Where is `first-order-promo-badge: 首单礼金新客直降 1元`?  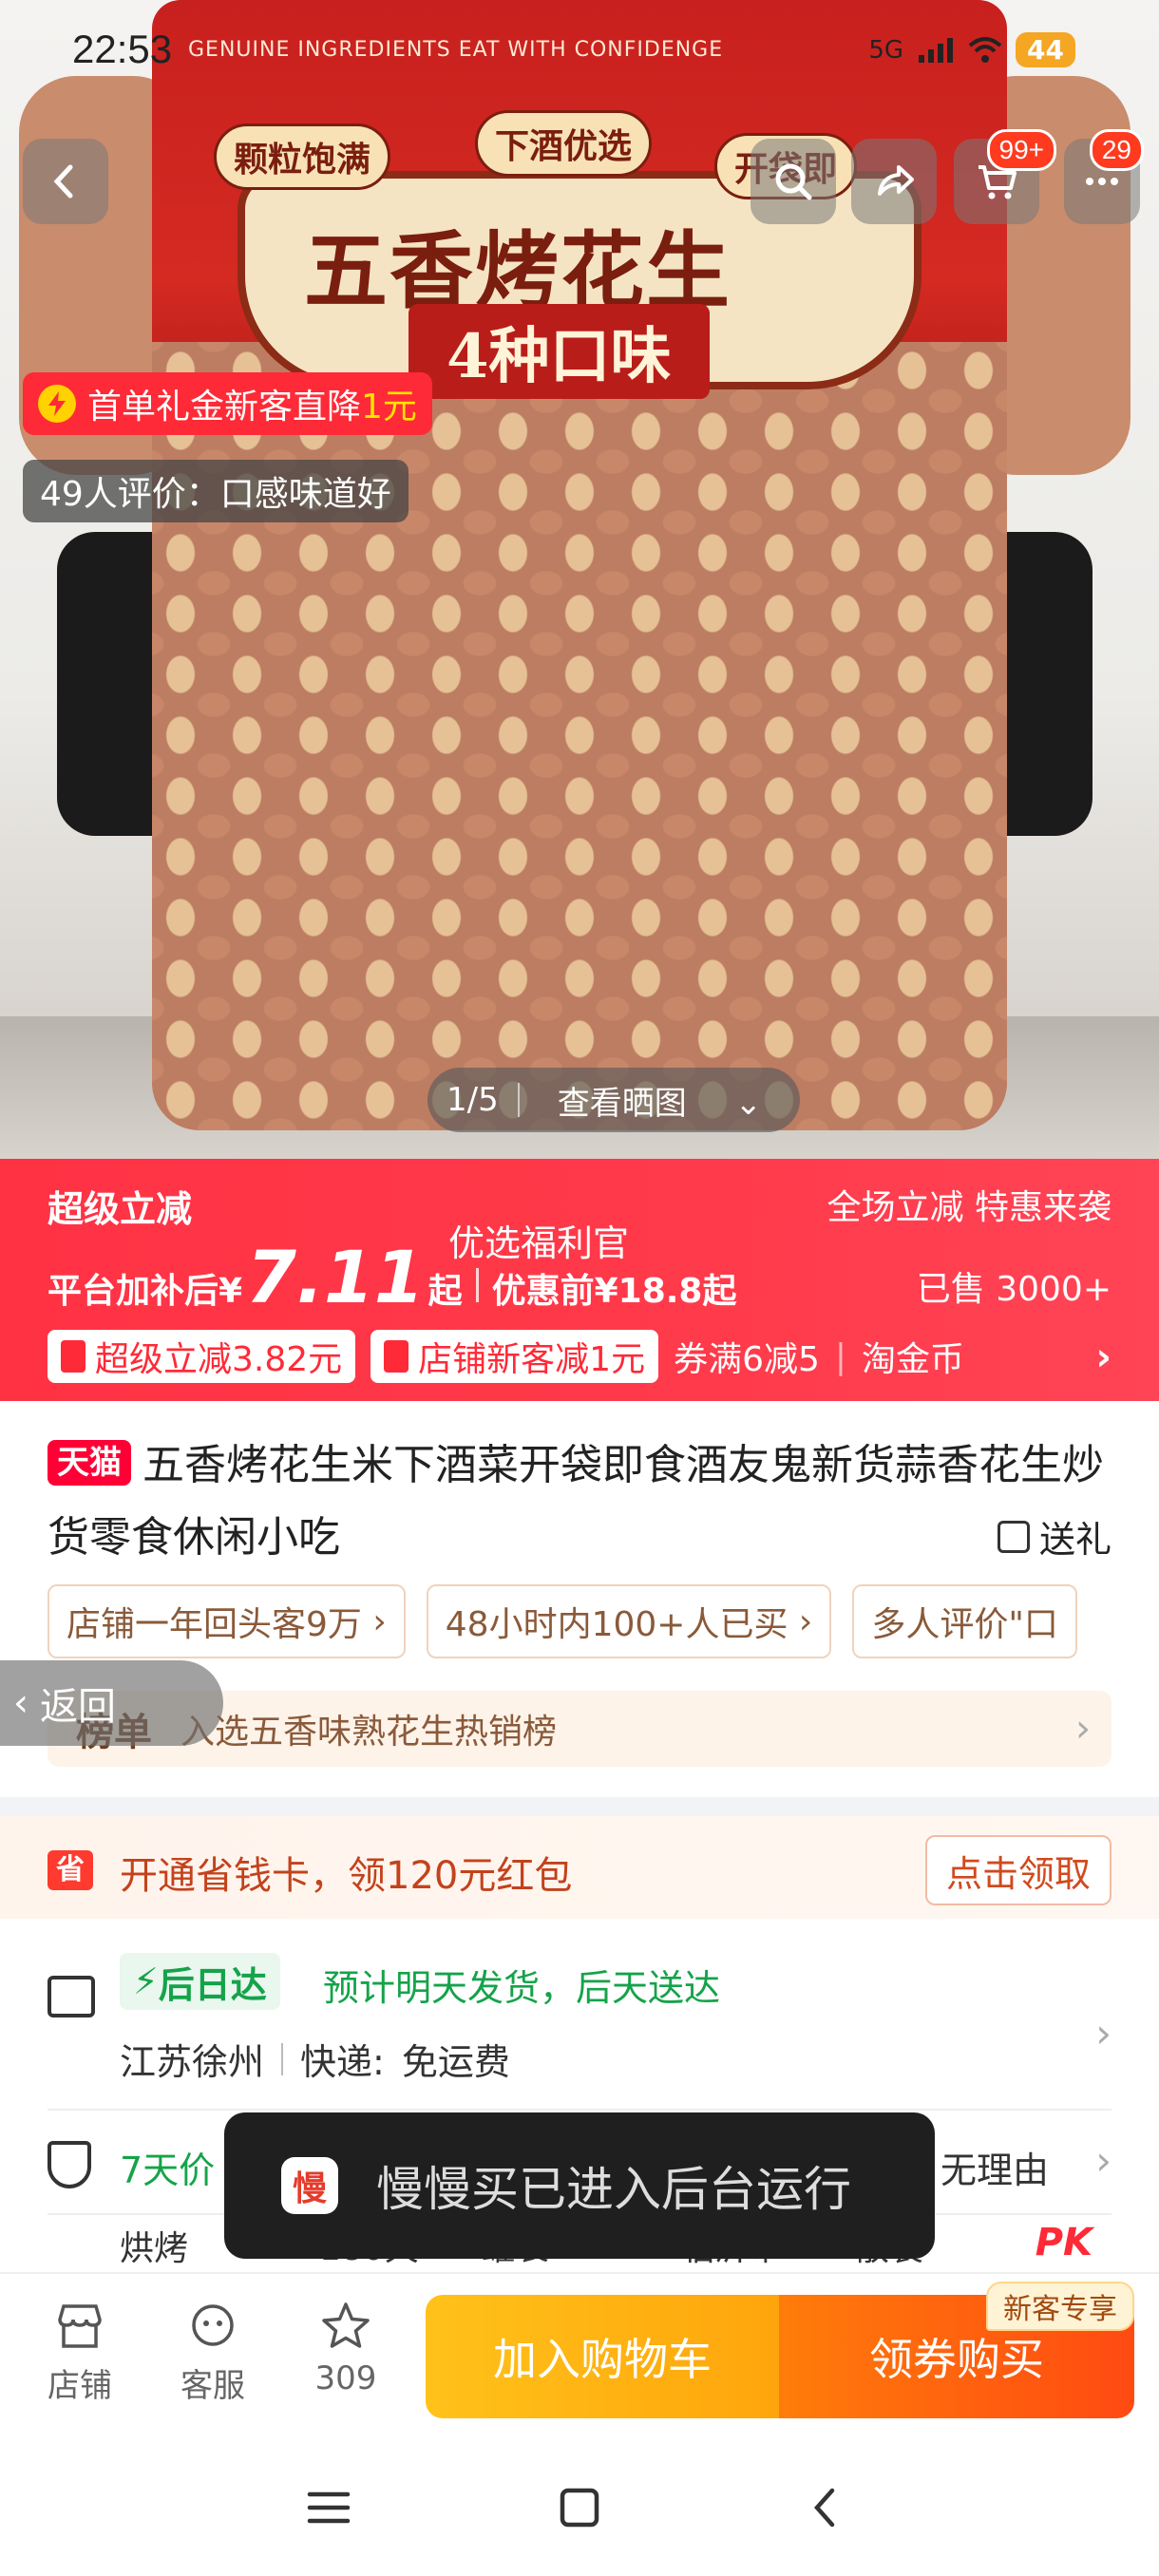
first-order-promo-badge: 首单礼金新客直降 1元 is located at coordinates (227, 403).